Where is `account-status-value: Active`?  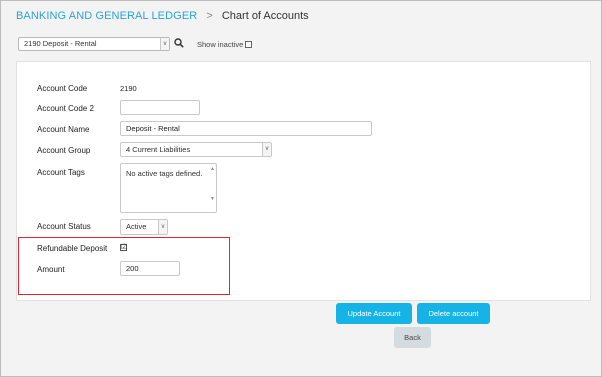
account-status-value: Active is located at coordinates (136, 226).